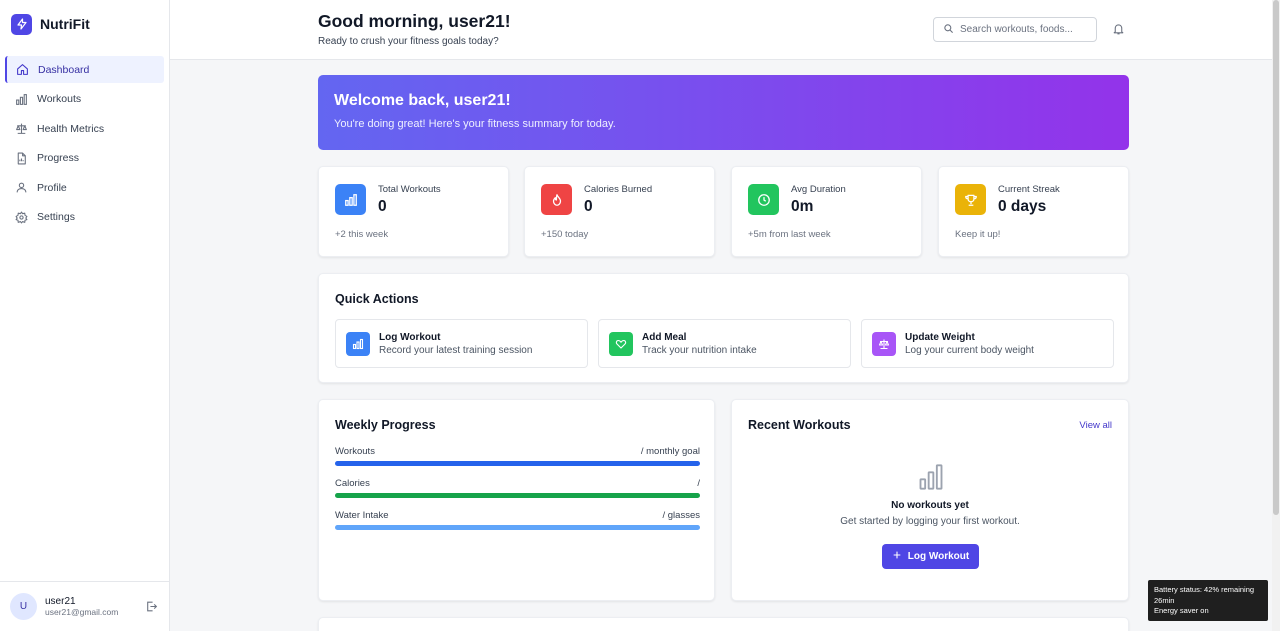 The image size is (1280, 631). What do you see at coordinates (71, 128) in the screenshot?
I see `sidebar-item-label: Health Metrics` at bounding box center [71, 128].